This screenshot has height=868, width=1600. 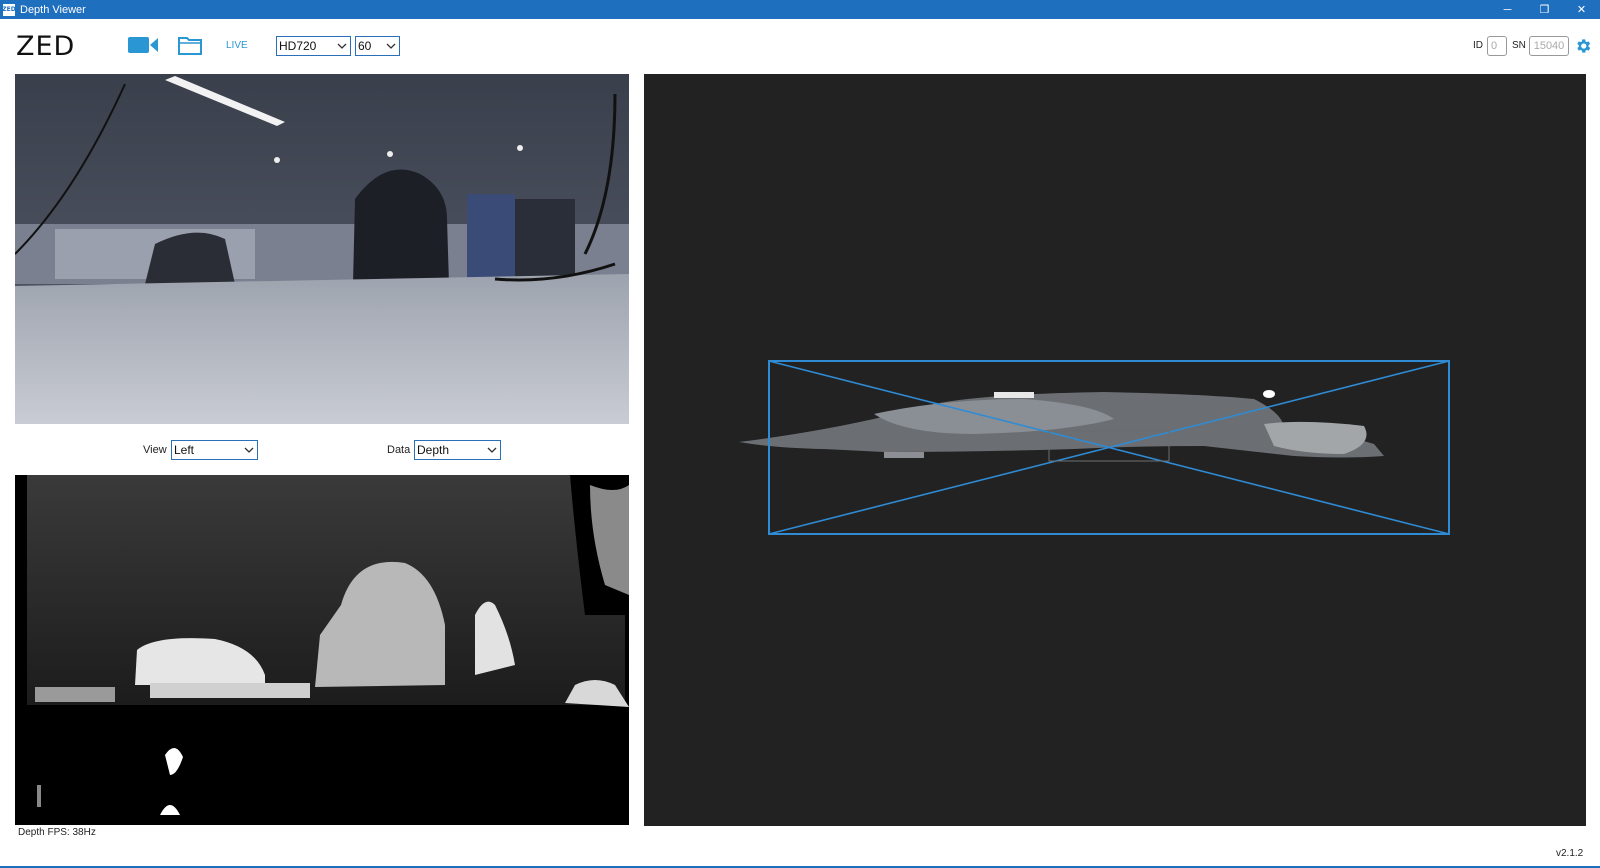 I want to click on video-camera-icon, so click(x=143, y=45).